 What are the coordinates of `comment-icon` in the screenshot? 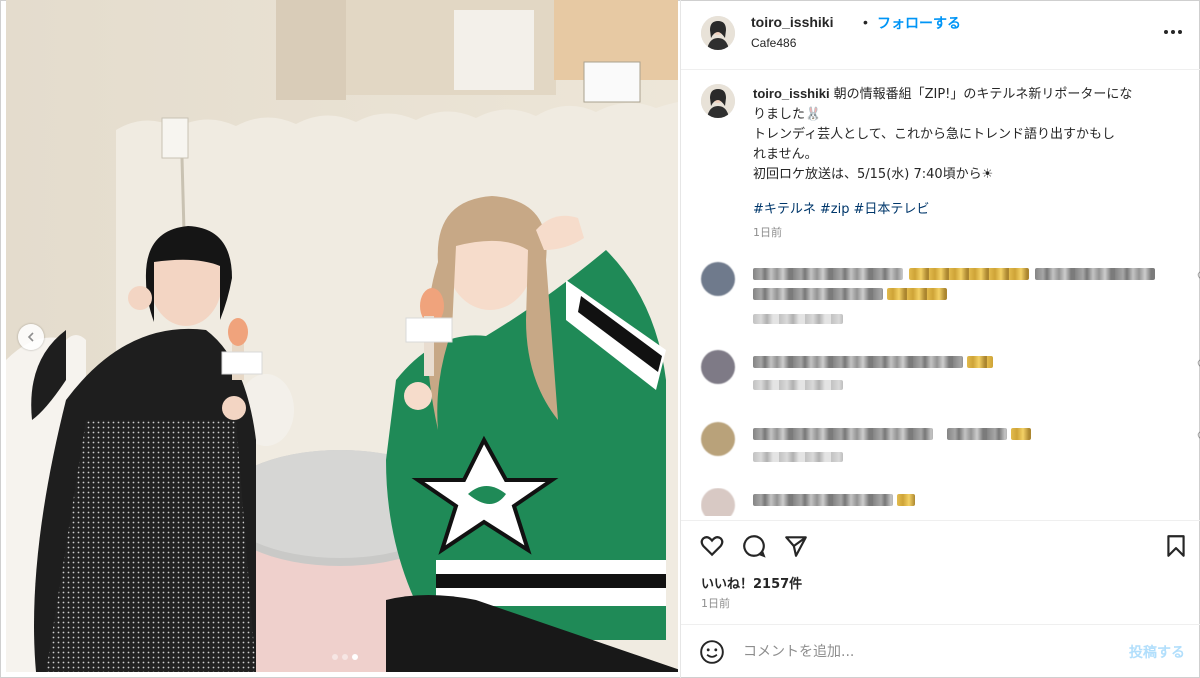 It's located at (754, 546).